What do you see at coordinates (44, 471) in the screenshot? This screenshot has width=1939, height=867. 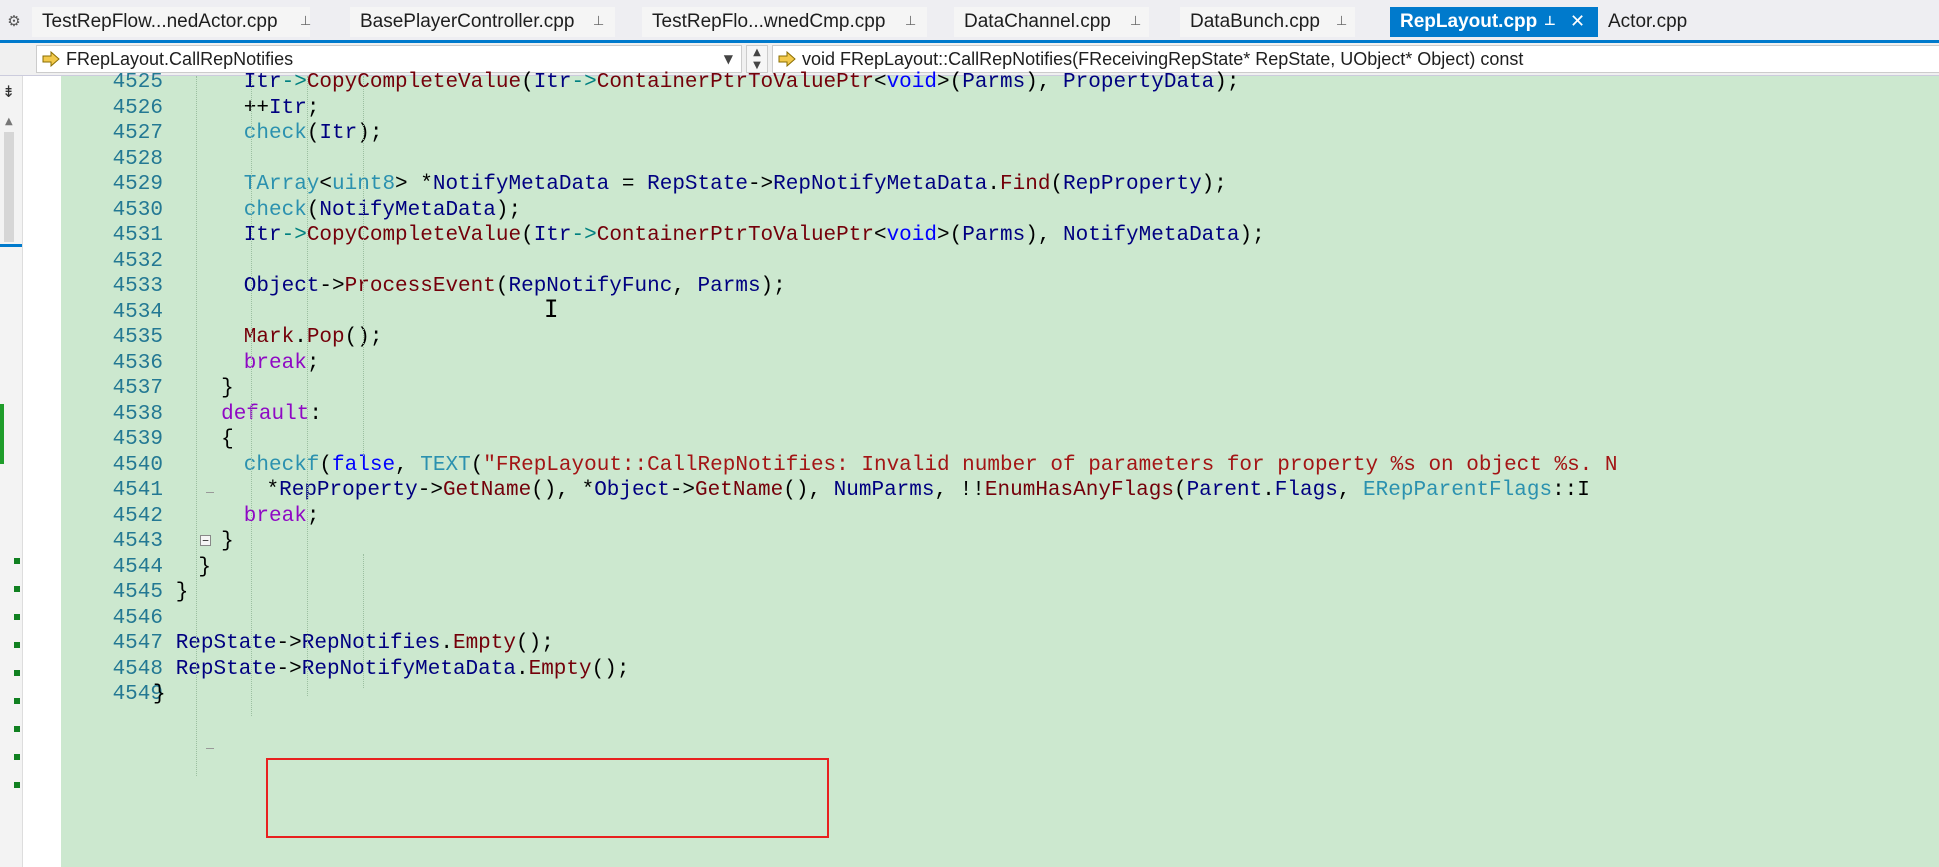 I see `editor-margin` at bounding box center [44, 471].